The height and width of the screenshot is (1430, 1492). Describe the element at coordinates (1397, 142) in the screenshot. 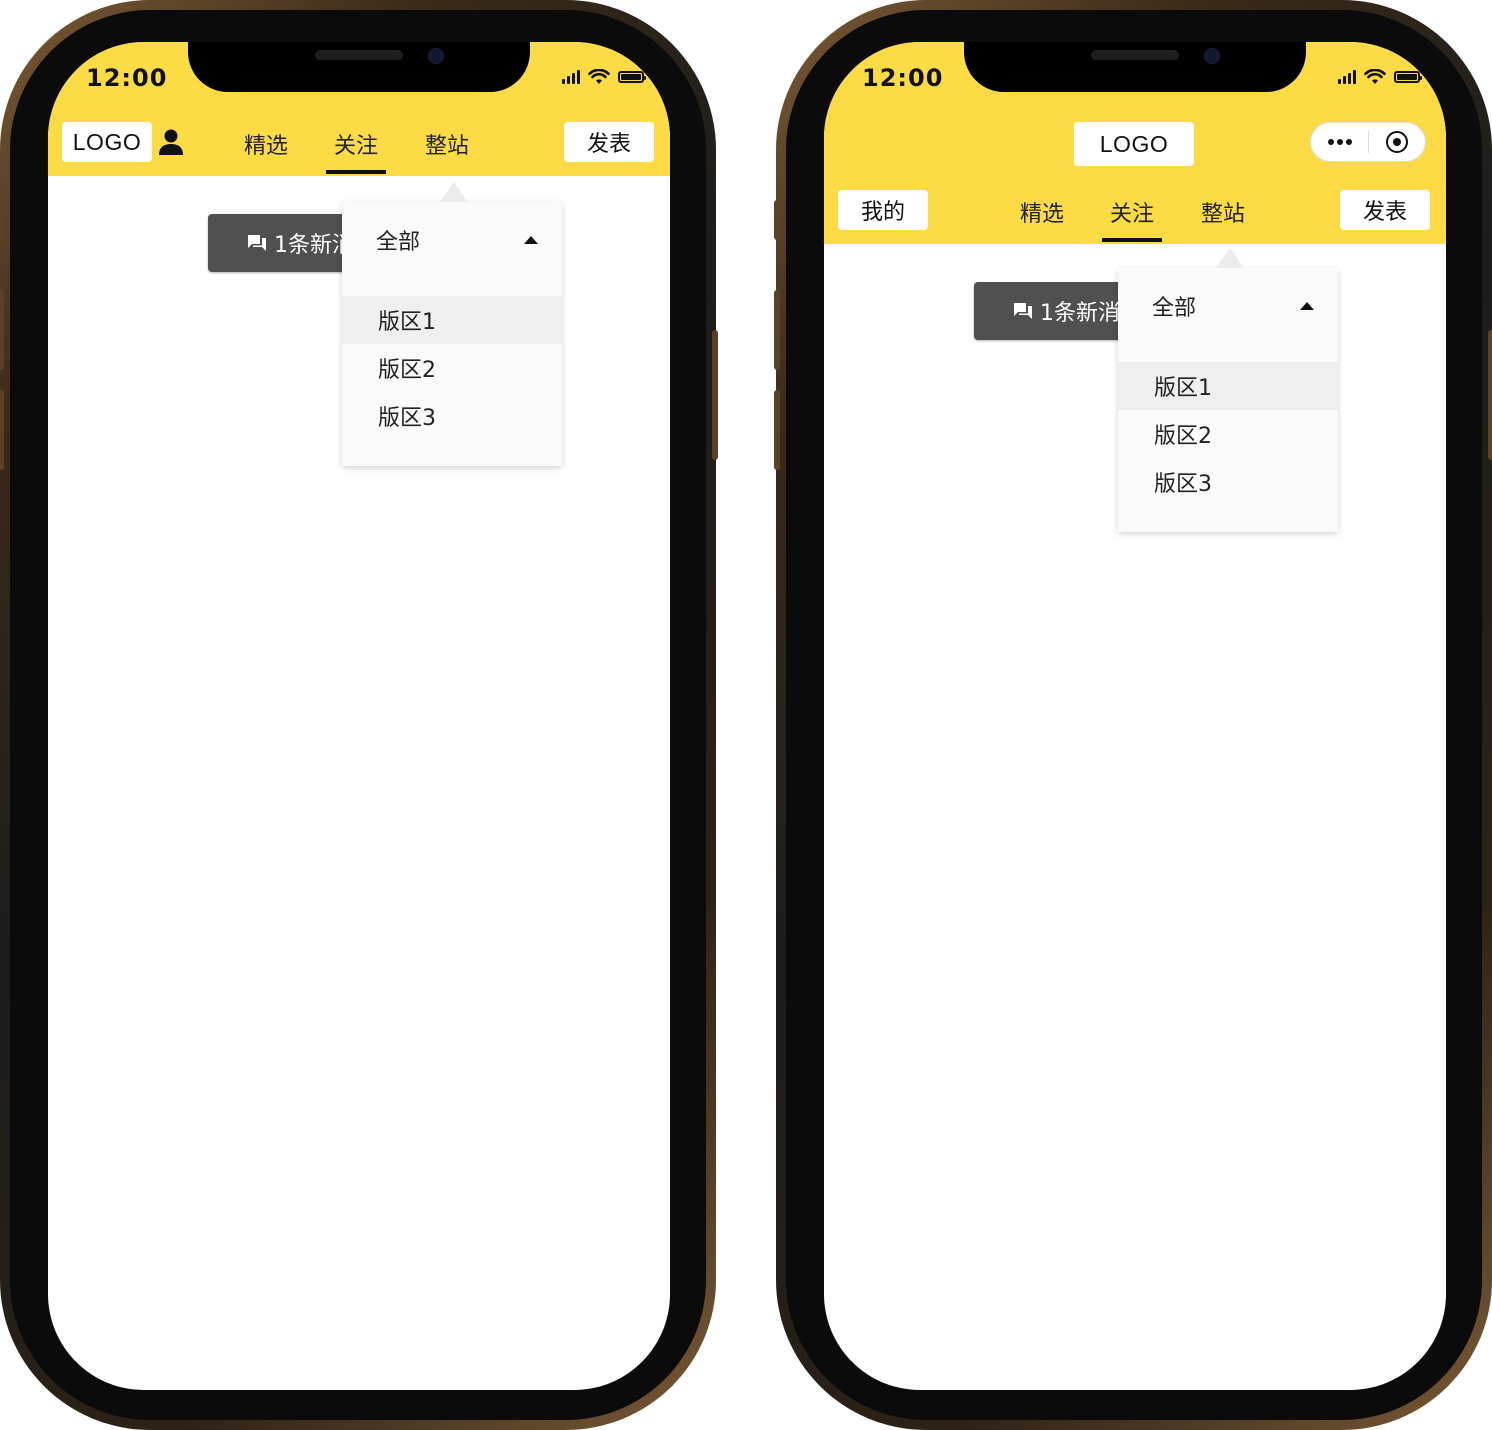

I see `close-target-icon` at that location.